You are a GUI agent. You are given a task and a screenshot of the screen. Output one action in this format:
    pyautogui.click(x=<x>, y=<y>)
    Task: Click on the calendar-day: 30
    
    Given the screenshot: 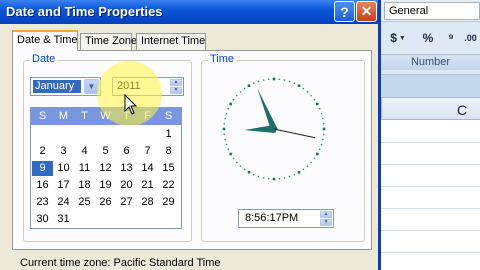 What is the action you would take?
    pyautogui.click(x=42, y=219)
    